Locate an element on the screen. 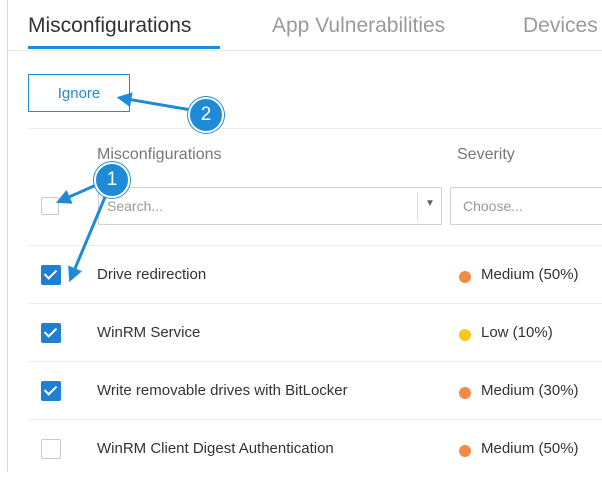 This screenshot has width=602, height=477. row-severity: Medium (30%) is located at coordinates (530, 390).